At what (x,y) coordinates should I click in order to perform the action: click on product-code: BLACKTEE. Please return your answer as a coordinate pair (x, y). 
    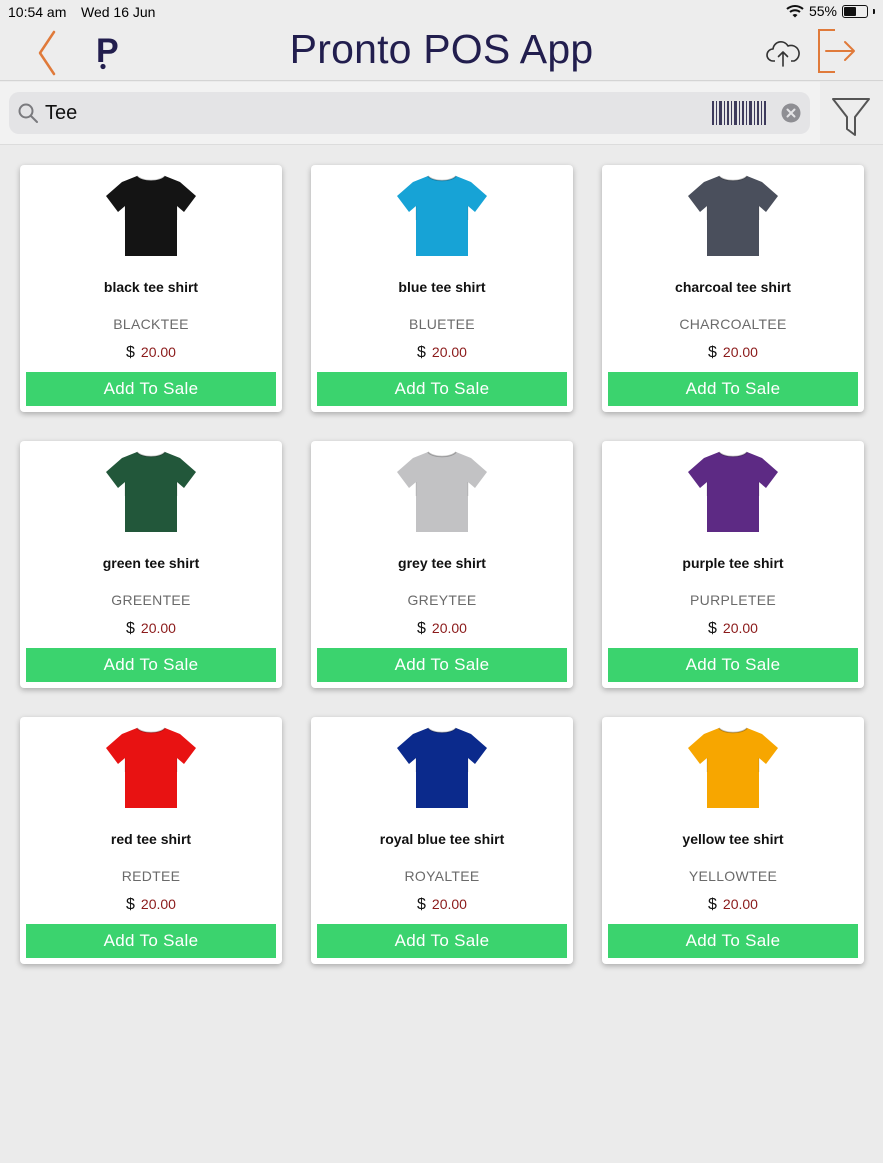
    Looking at the image, I should click on (151, 324).